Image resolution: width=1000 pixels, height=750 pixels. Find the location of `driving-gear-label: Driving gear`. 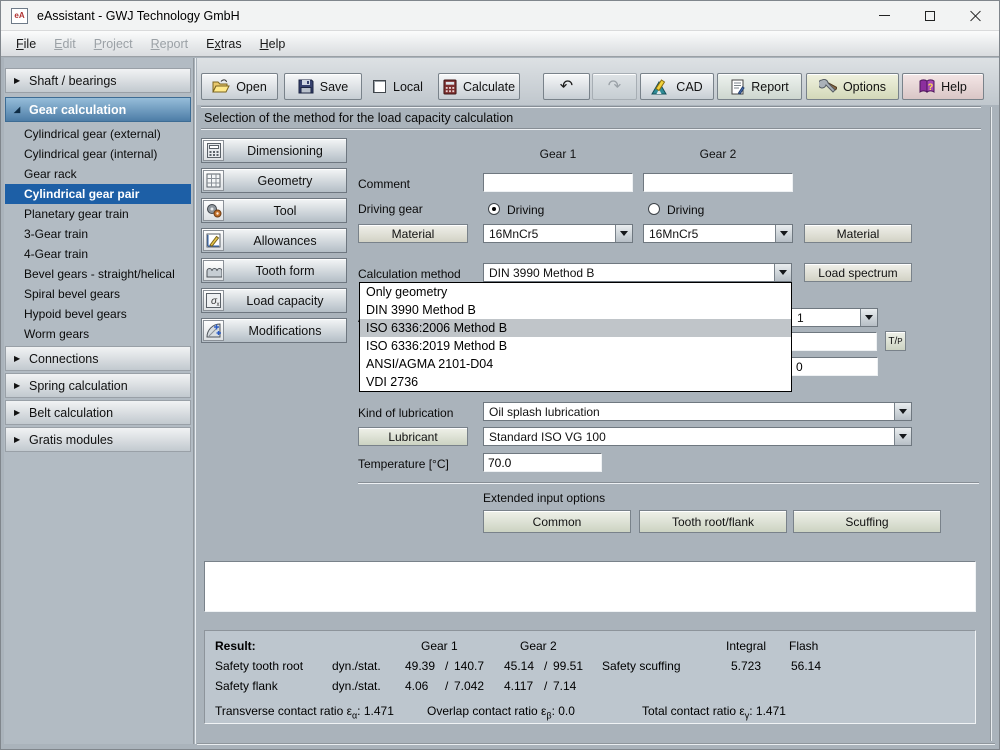

driving-gear-label: Driving gear is located at coordinates (390, 209).